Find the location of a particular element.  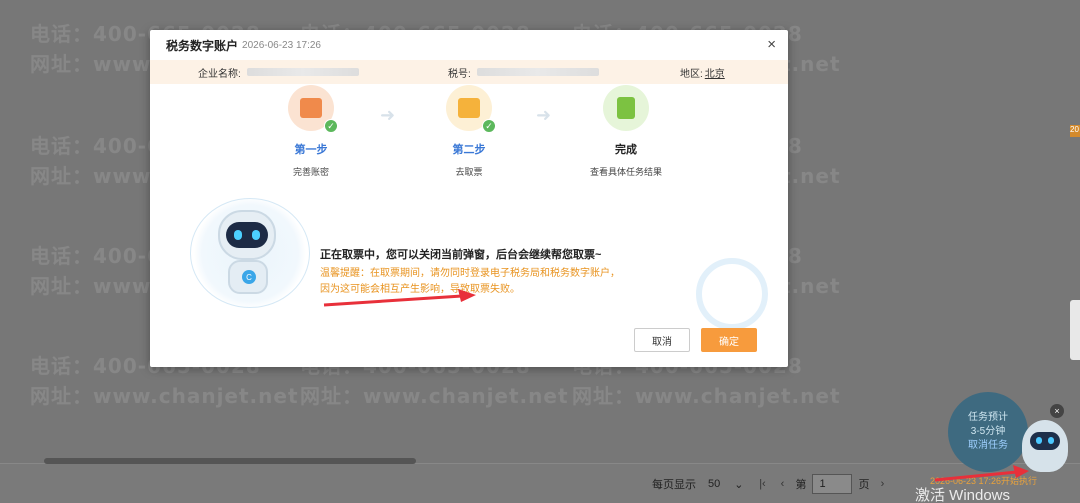

cancel-task-link: 取消任务 is located at coordinates (988, 446).